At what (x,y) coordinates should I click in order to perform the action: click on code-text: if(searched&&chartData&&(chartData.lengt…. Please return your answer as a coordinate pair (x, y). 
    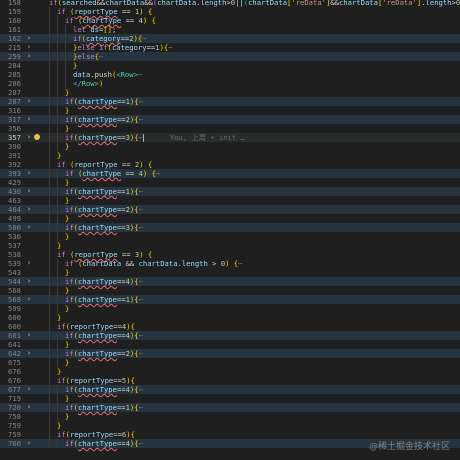
    Looking at the image, I should click on (254, 3).